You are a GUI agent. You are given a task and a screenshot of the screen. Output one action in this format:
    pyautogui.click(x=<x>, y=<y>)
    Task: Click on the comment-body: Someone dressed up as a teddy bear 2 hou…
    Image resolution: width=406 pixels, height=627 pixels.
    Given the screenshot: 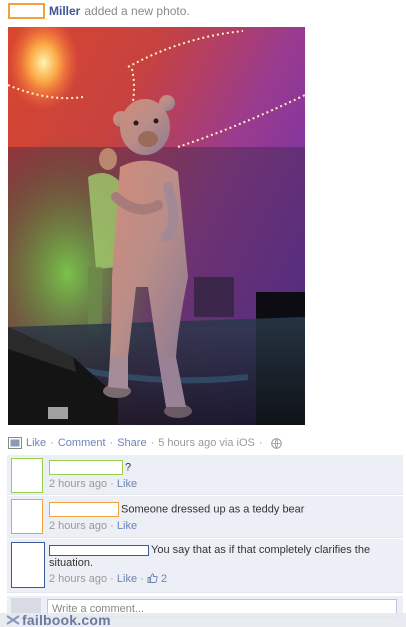 What is the action you would take?
    pyautogui.click(x=223, y=517)
    